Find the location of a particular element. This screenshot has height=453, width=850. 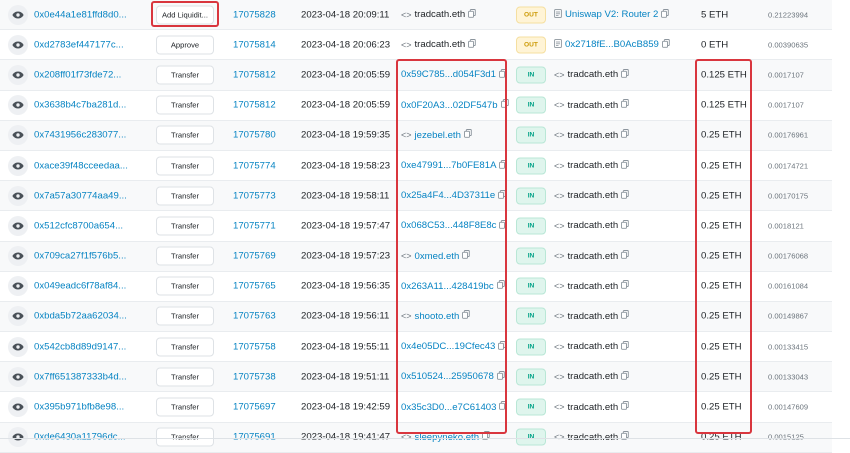

from-address-link: jezebel.eth is located at coordinates (438, 135).